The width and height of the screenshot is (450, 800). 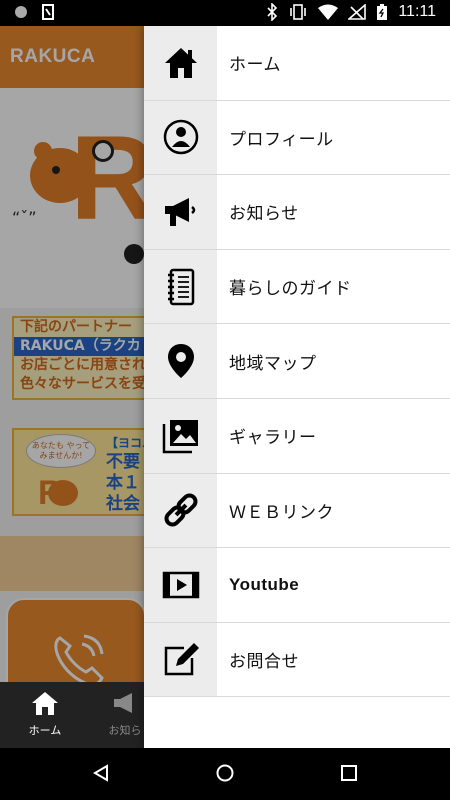 I want to click on link-icon, so click(x=180, y=510).